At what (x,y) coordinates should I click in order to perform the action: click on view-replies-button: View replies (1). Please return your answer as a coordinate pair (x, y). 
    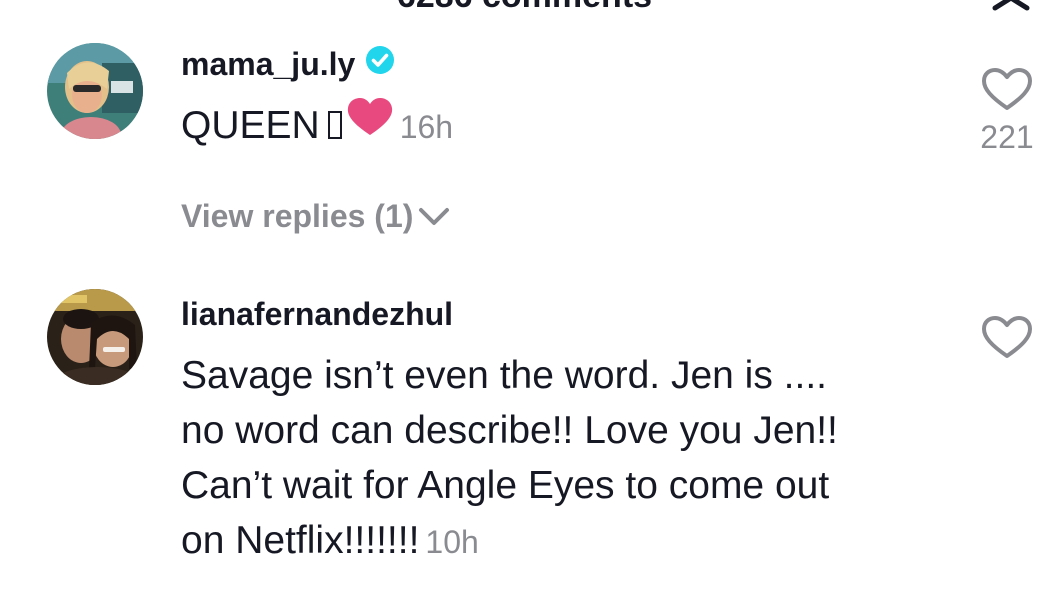
    Looking at the image, I should click on (316, 216).